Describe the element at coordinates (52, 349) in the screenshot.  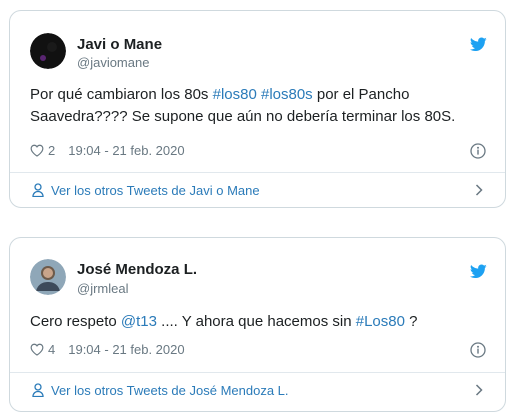
I see `like-count: 4` at that location.